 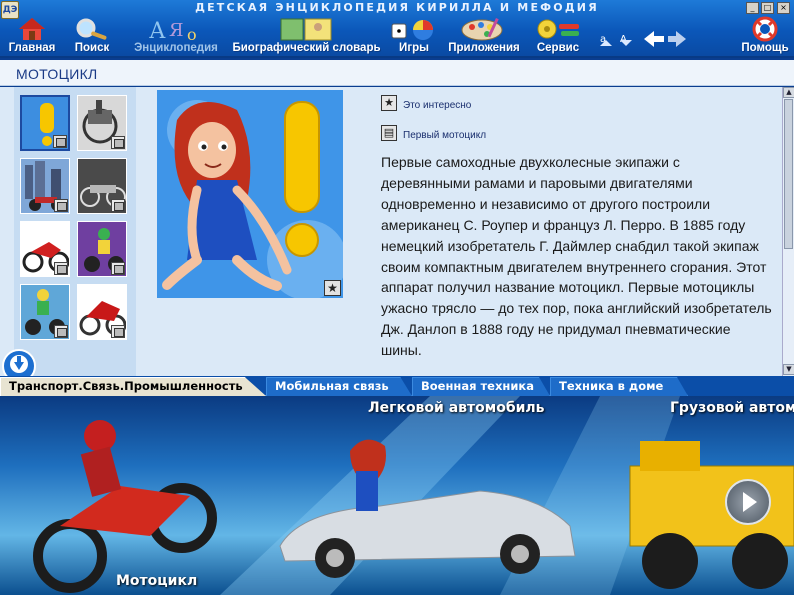 What do you see at coordinates (57, 74) in the screenshot?
I see `article-title: МОТОЦИКЛ` at bounding box center [57, 74].